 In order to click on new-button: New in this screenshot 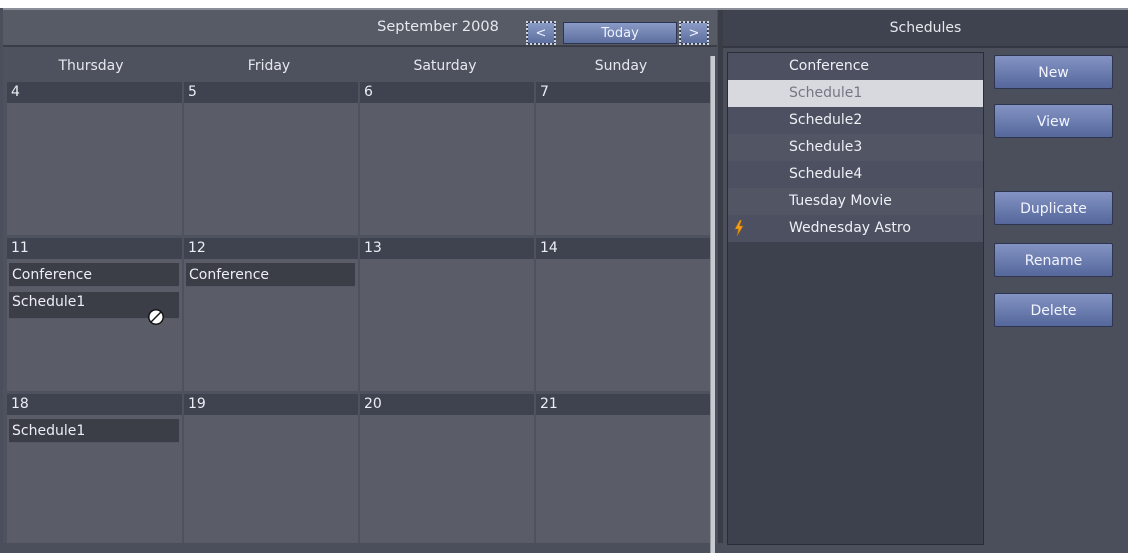, I will do `click(1053, 72)`.